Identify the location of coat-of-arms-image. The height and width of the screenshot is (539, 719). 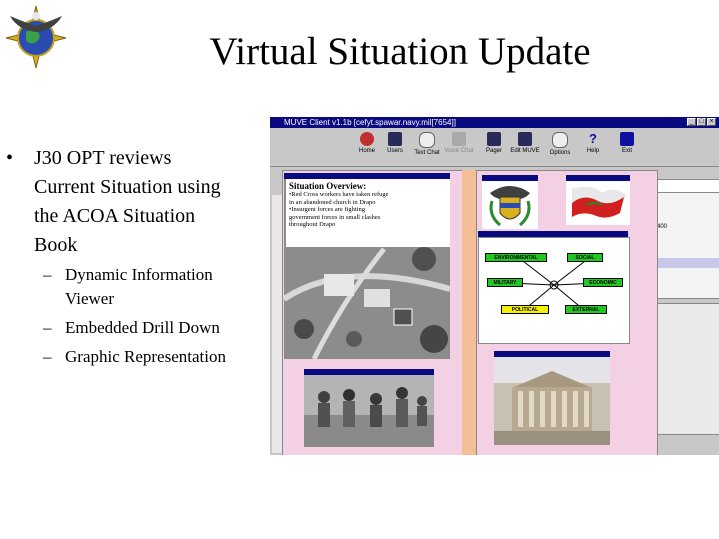
(510, 205).